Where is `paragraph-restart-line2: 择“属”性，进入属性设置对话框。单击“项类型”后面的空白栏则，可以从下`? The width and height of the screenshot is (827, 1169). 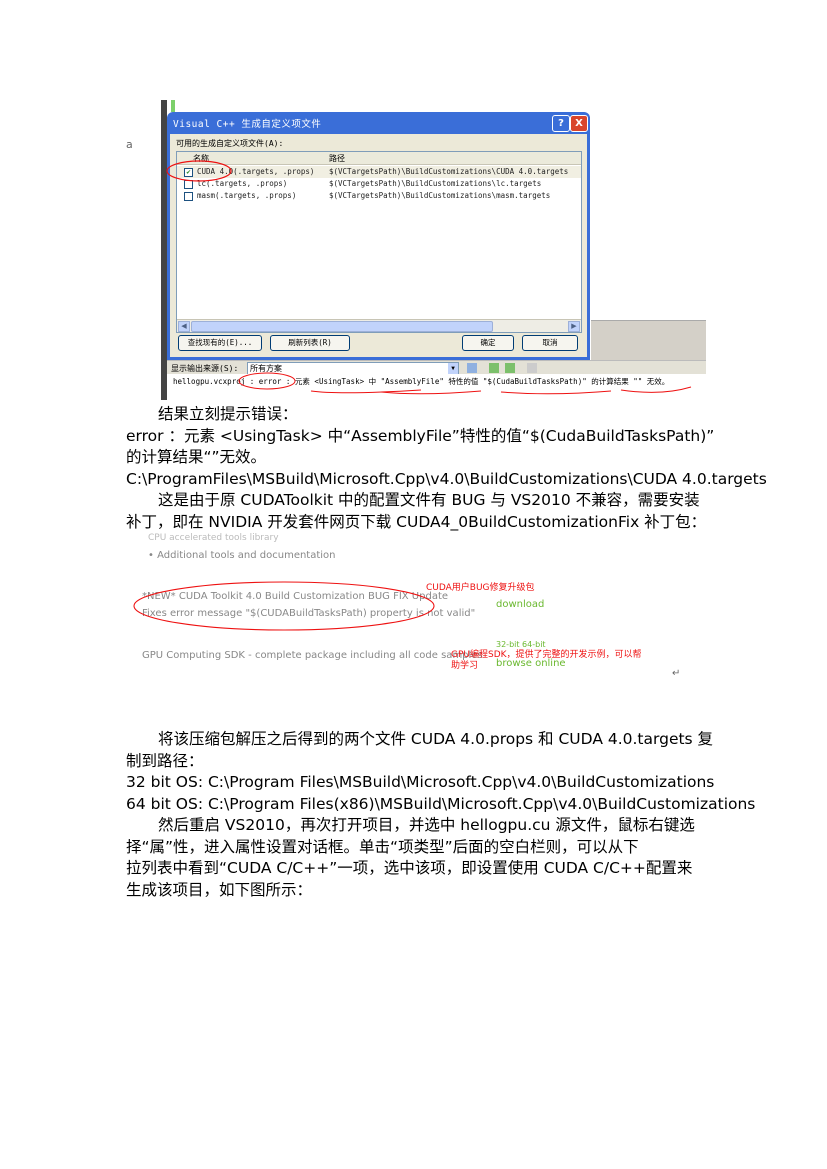 paragraph-restart-line2: 择“属”性，进入属性设置对话框。单击“项类型”后面的空白栏则，可以从下 is located at coordinates (382, 847).